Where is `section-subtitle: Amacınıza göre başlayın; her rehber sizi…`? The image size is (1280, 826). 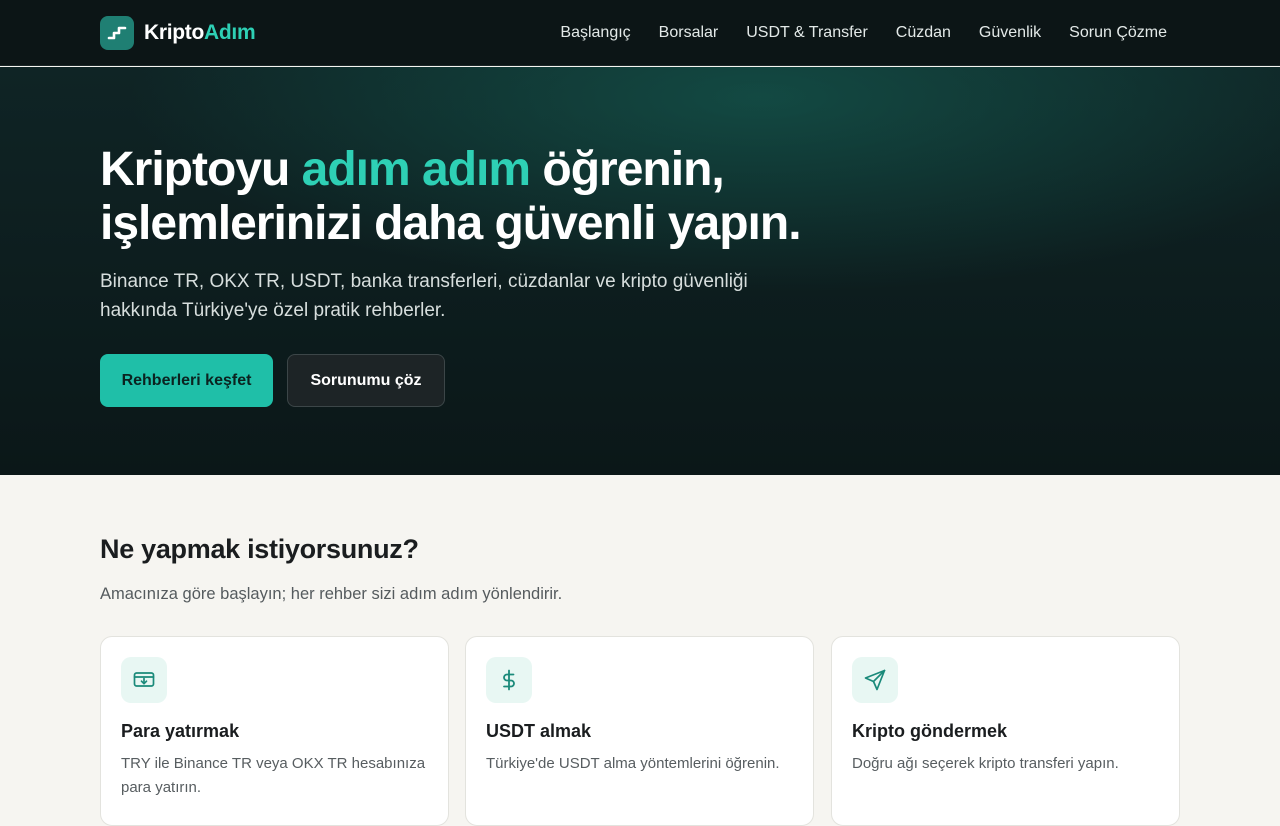
section-subtitle: Amacınıza göre başlayın; her rehber sizi… is located at coordinates (331, 594).